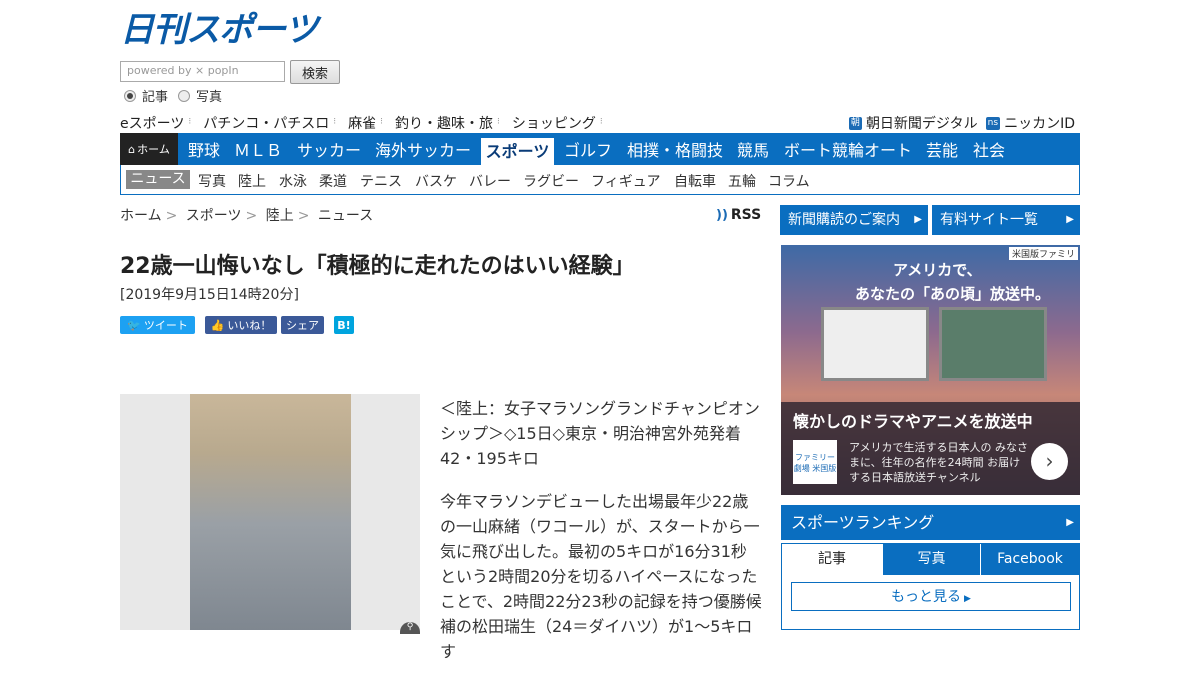  Describe the element at coordinates (302, 325) in the screenshot. I see `share-button: シェア` at that location.